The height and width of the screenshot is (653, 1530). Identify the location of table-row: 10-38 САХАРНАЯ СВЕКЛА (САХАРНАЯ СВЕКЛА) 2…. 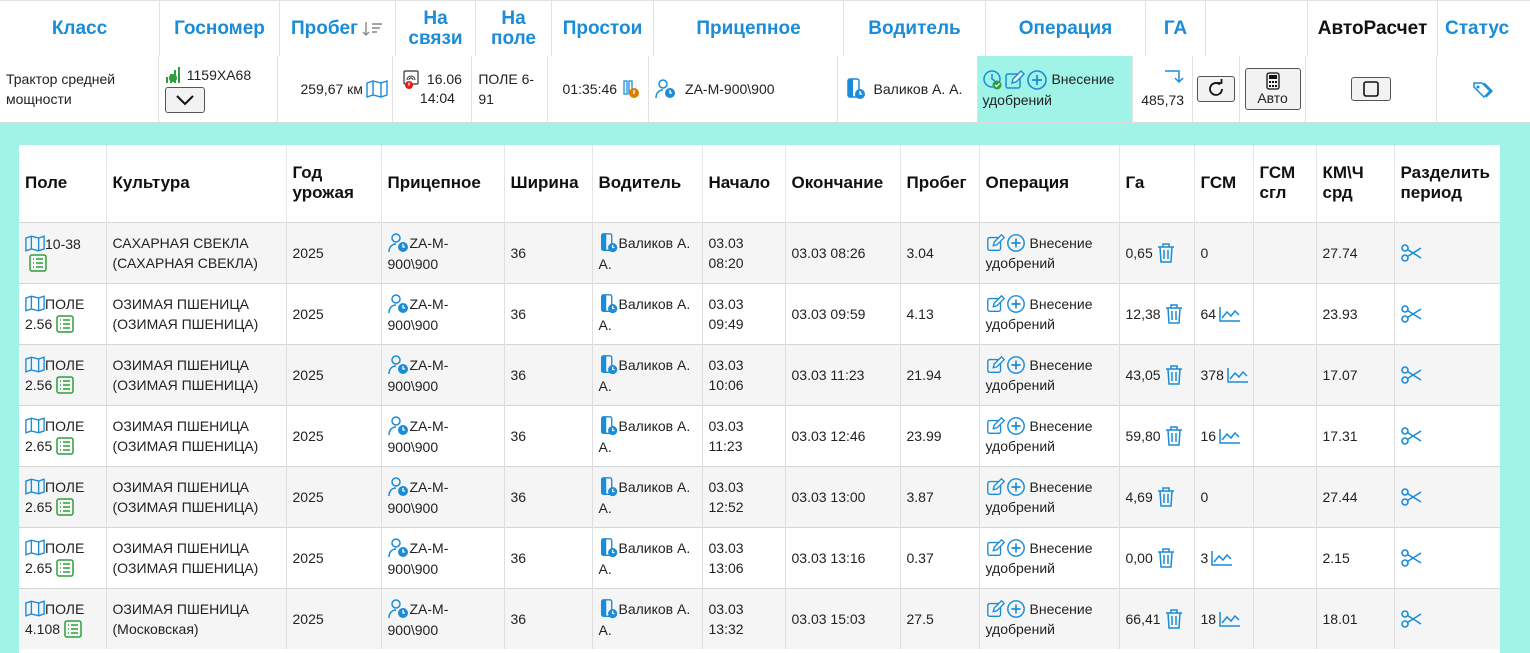
(759, 252).